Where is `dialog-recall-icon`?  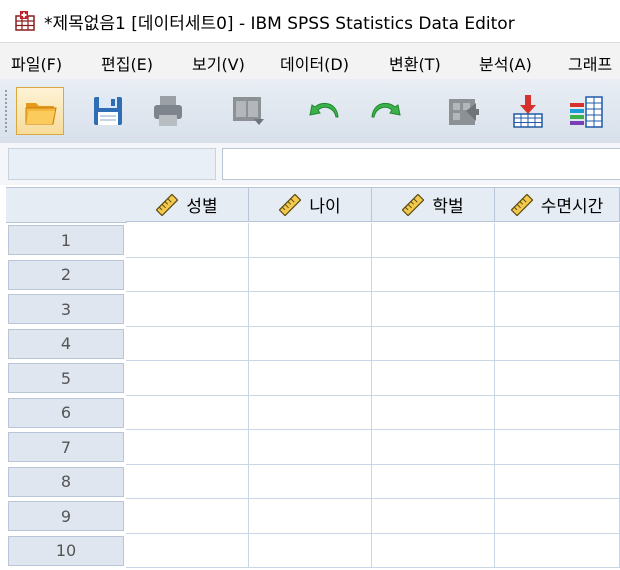
dialog-recall-icon is located at coordinates (248, 111).